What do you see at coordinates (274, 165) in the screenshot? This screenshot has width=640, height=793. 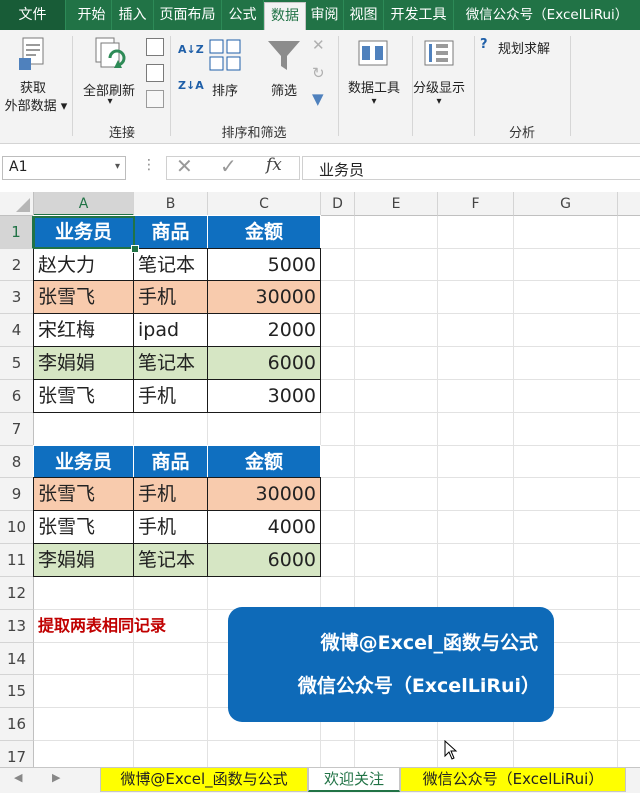 I see `insert-function-icon: fx` at bounding box center [274, 165].